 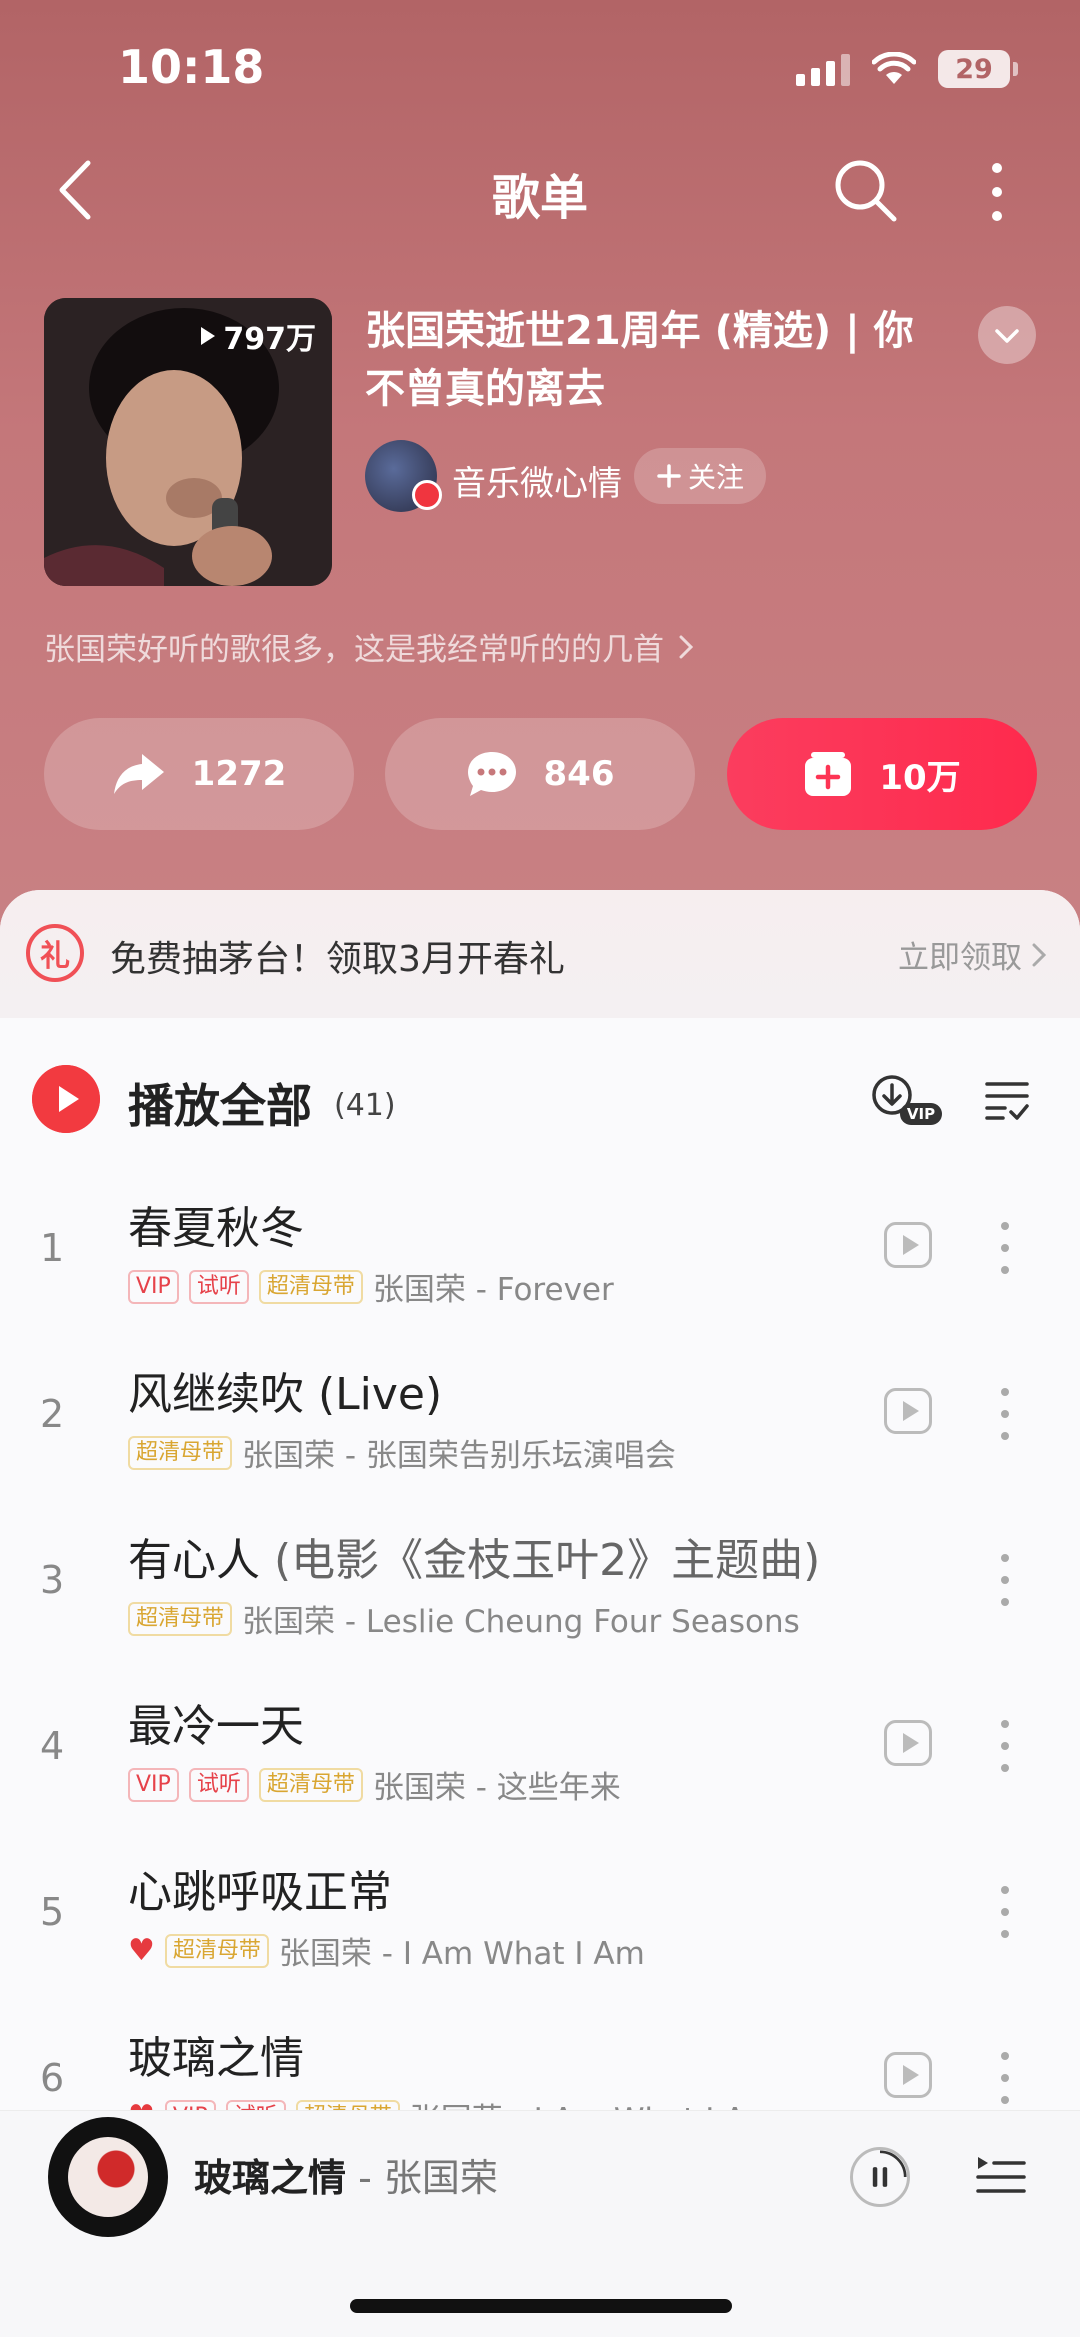 What do you see at coordinates (216, 1228) in the screenshot?
I see `song-title-text: 春夏秋冬` at bounding box center [216, 1228].